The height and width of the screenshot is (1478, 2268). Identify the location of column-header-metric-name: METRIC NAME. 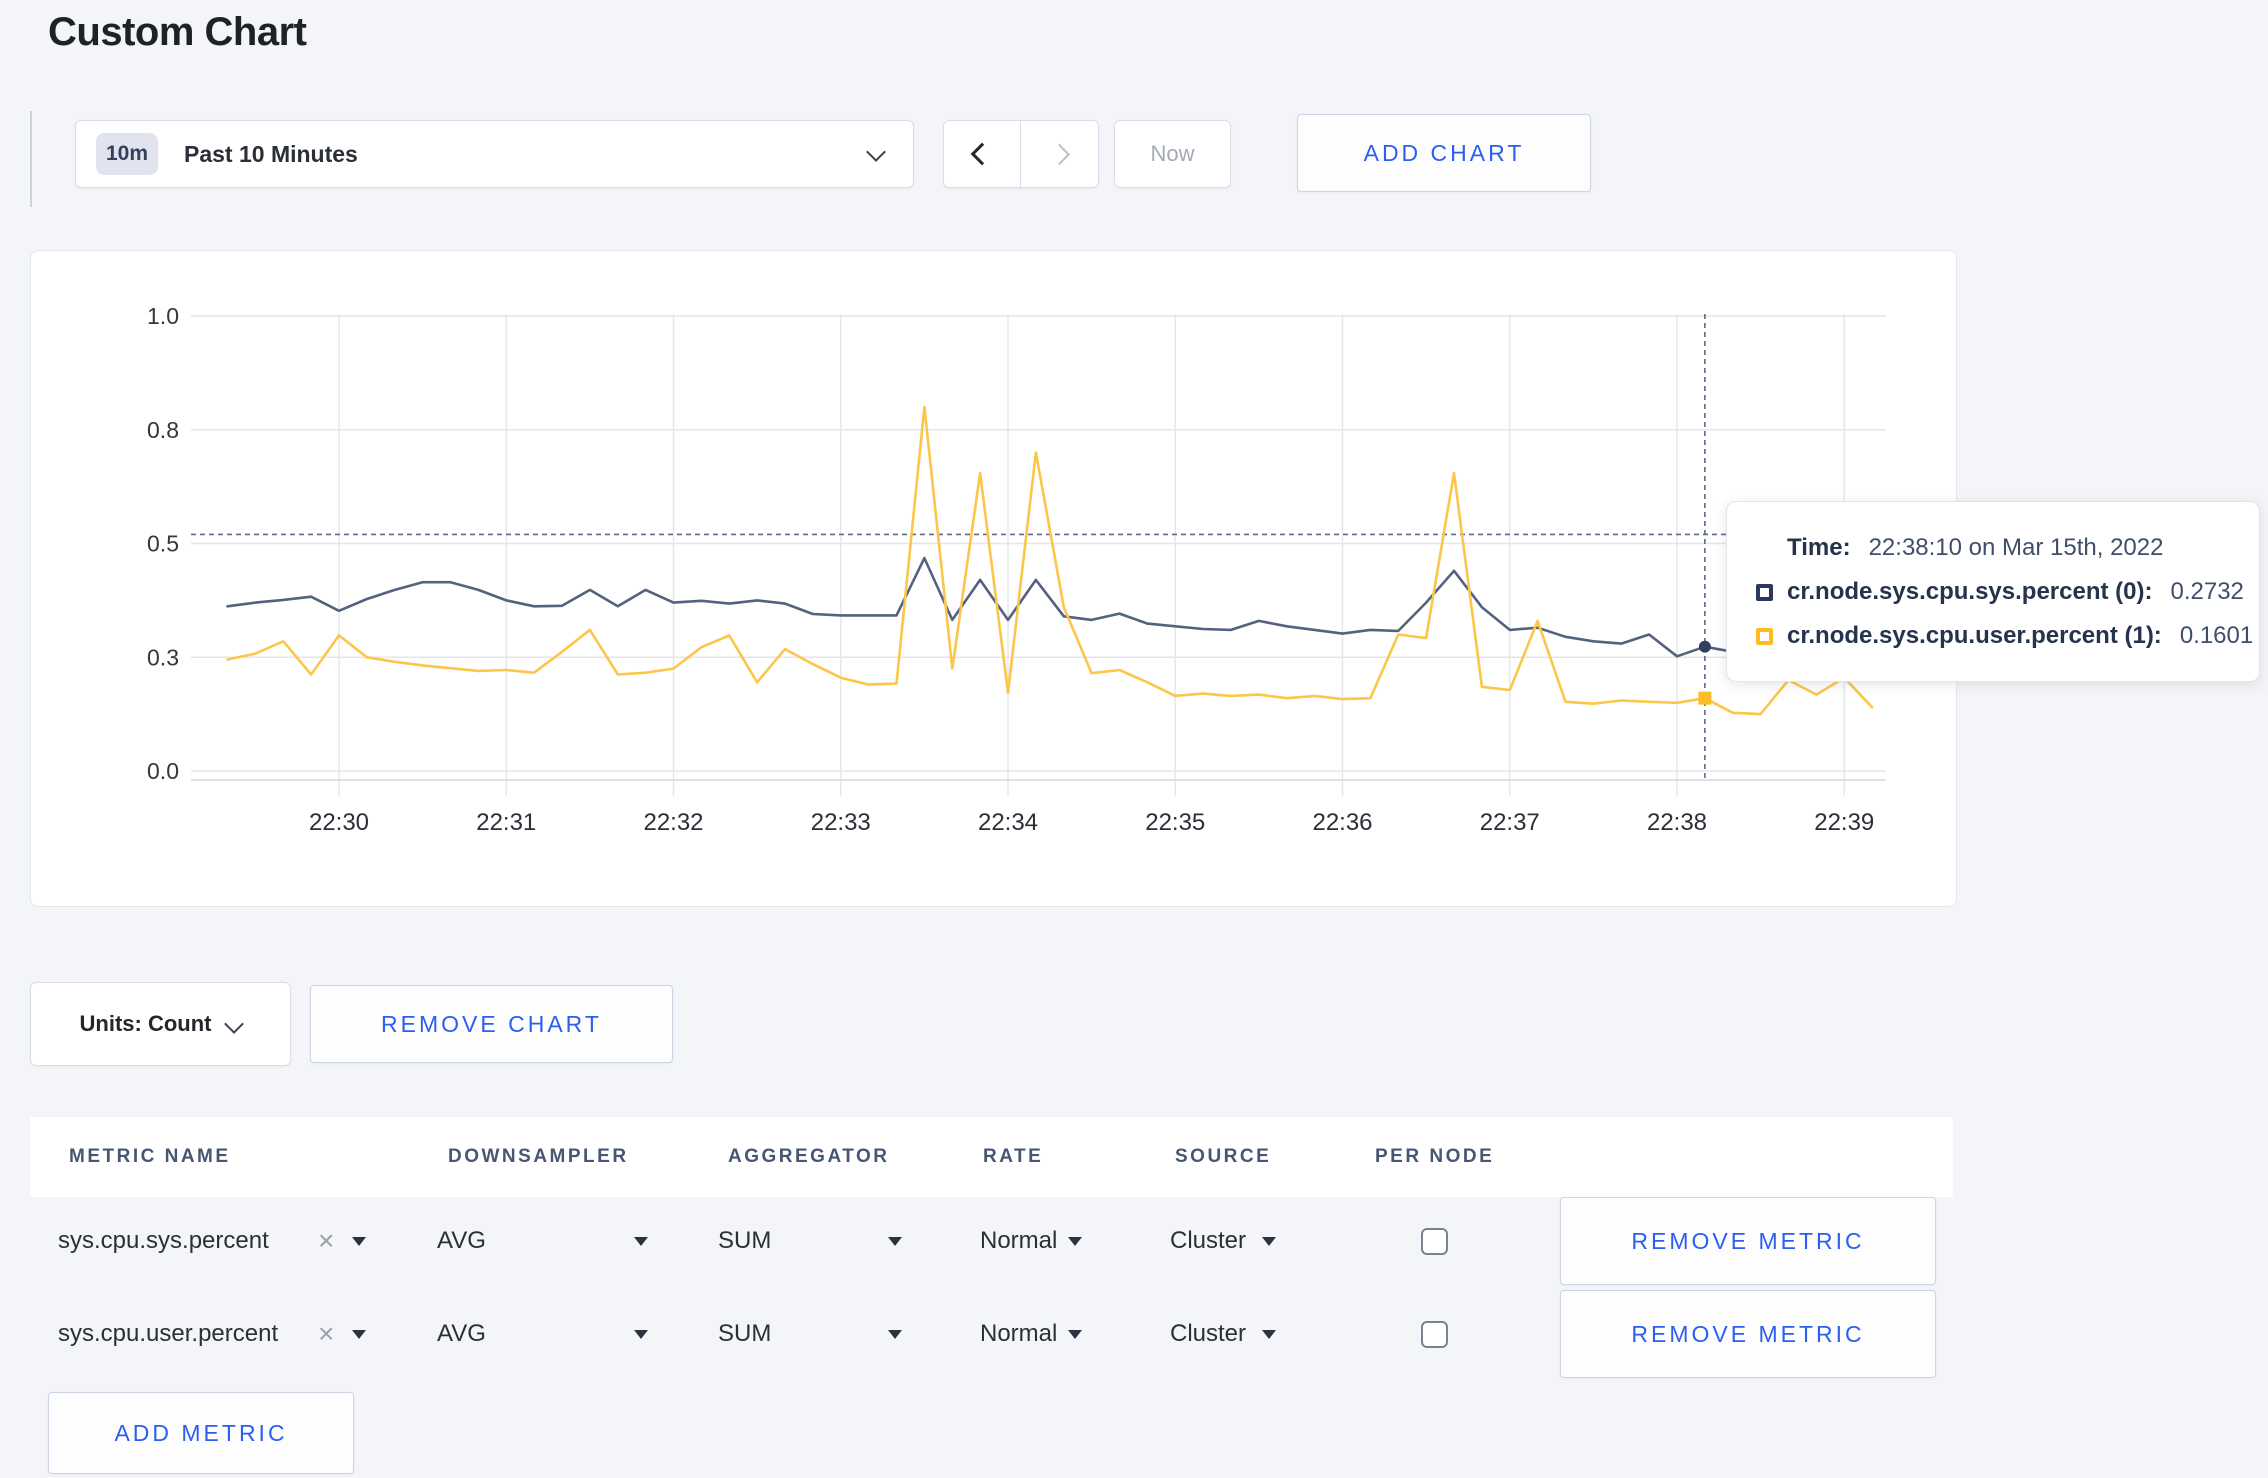
(150, 1156).